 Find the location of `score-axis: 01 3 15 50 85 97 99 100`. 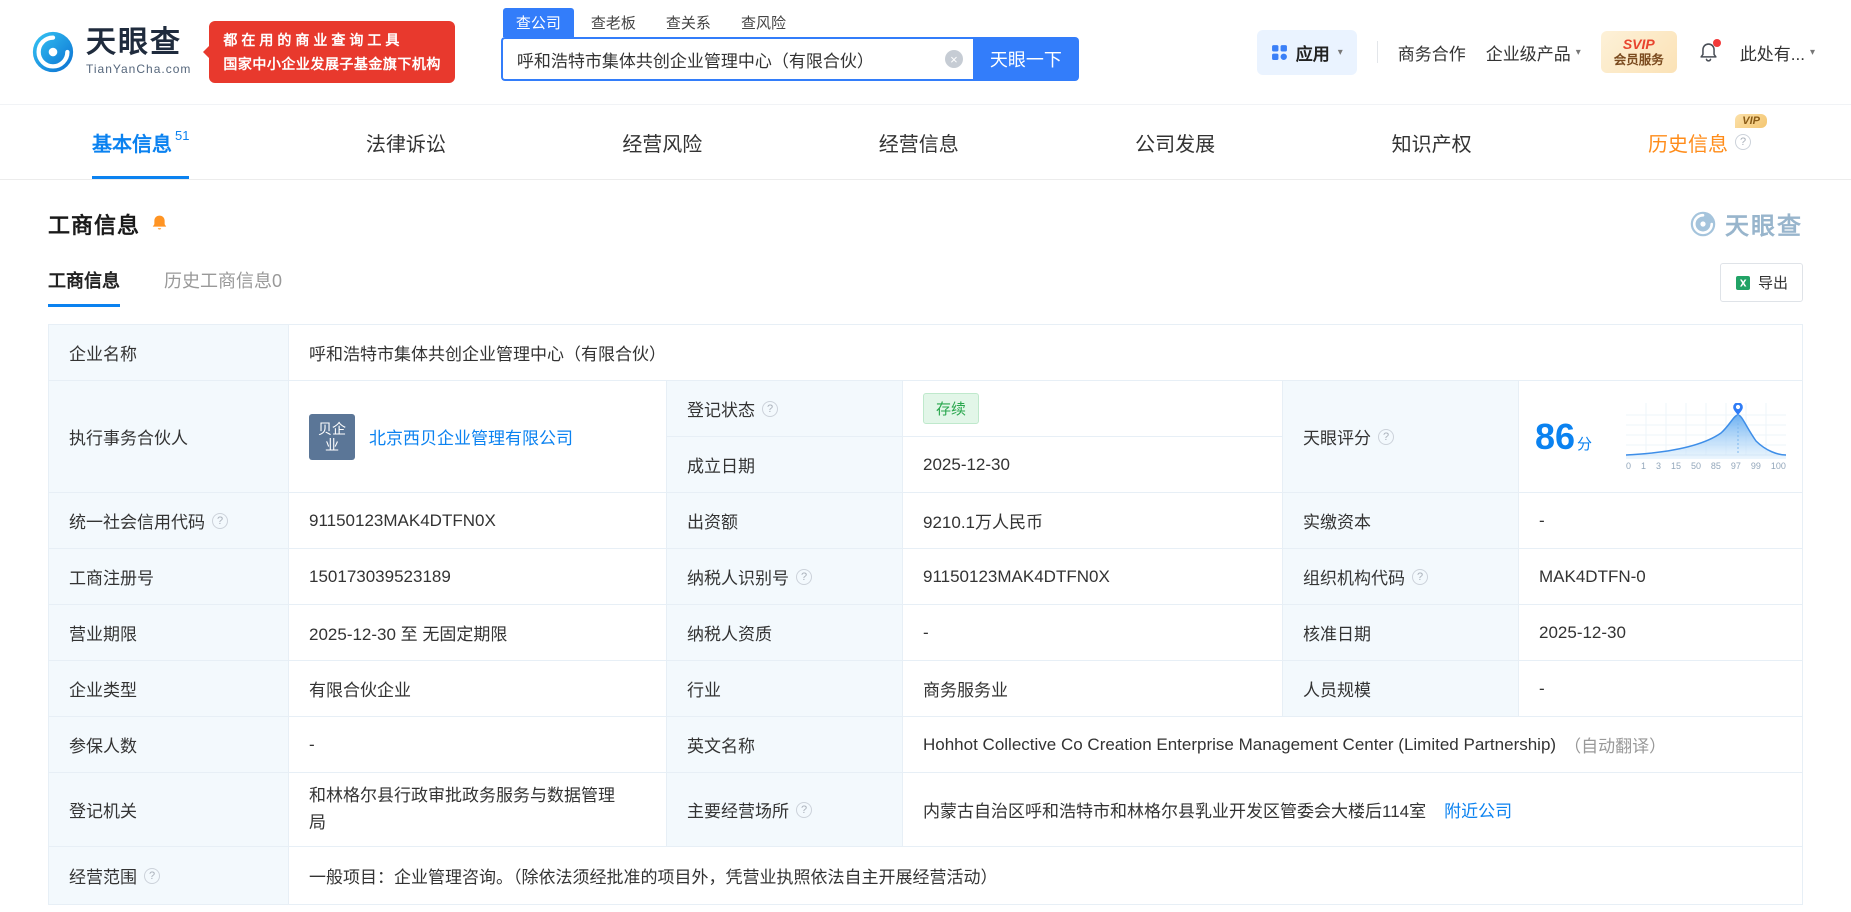

score-axis: 01 3 15 50 85 97 99 100 is located at coordinates (1706, 465).